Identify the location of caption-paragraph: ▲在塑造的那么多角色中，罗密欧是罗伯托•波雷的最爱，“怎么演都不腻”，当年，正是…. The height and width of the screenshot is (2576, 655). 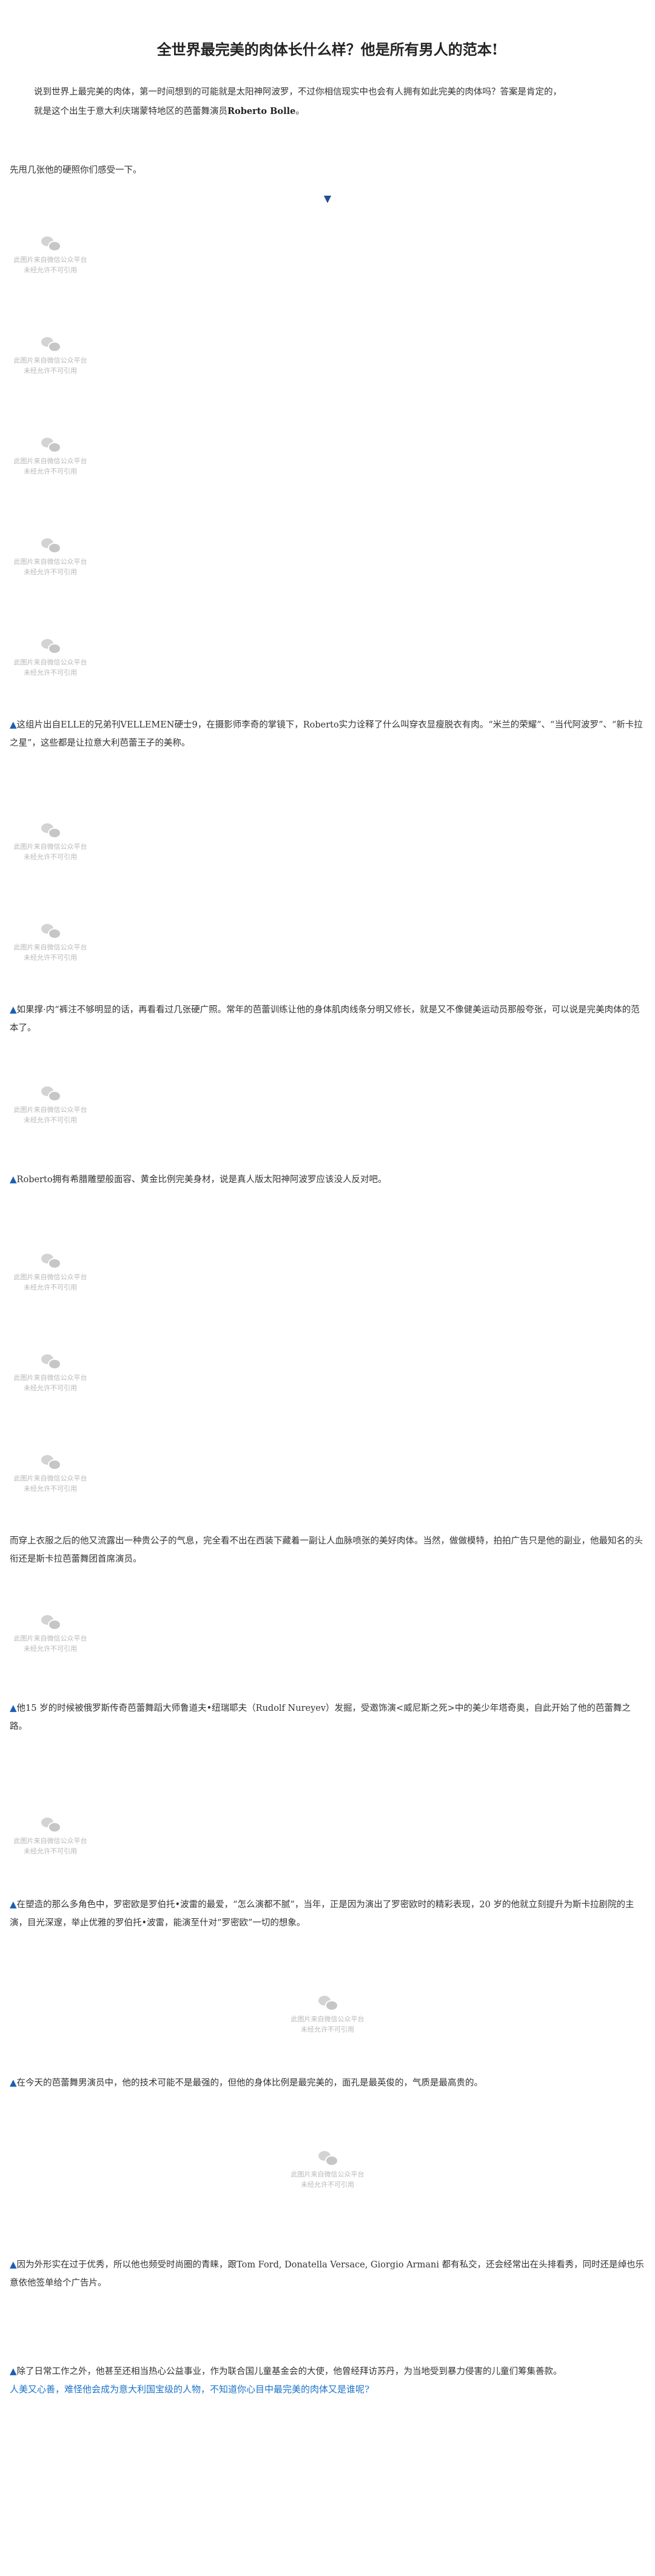
(328, 1913).